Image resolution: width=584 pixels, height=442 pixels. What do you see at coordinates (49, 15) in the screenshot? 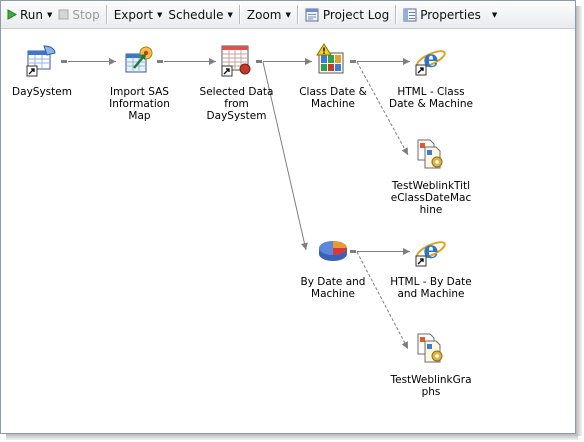
I see `run-dropdown-icon: ▼` at bounding box center [49, 15].